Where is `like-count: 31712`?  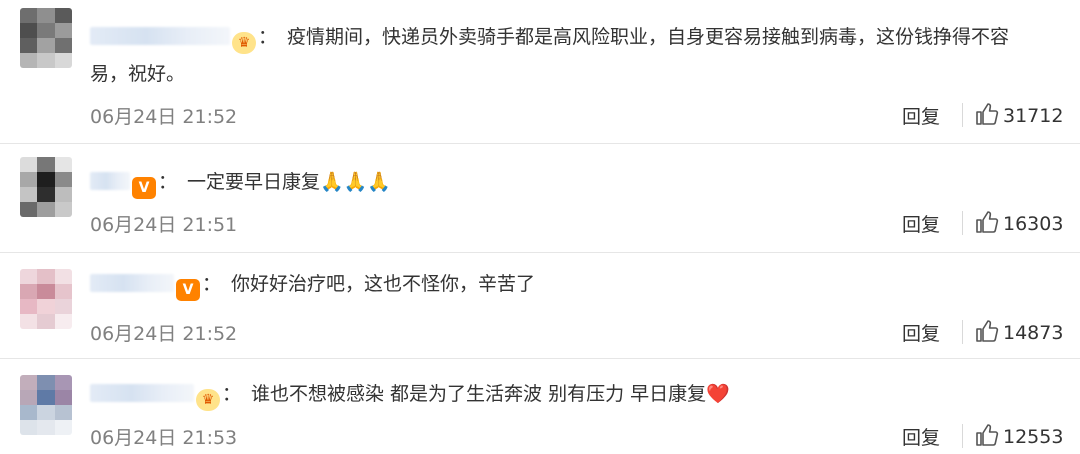 like-count: 31712 is located at coordinates (1033, 116).